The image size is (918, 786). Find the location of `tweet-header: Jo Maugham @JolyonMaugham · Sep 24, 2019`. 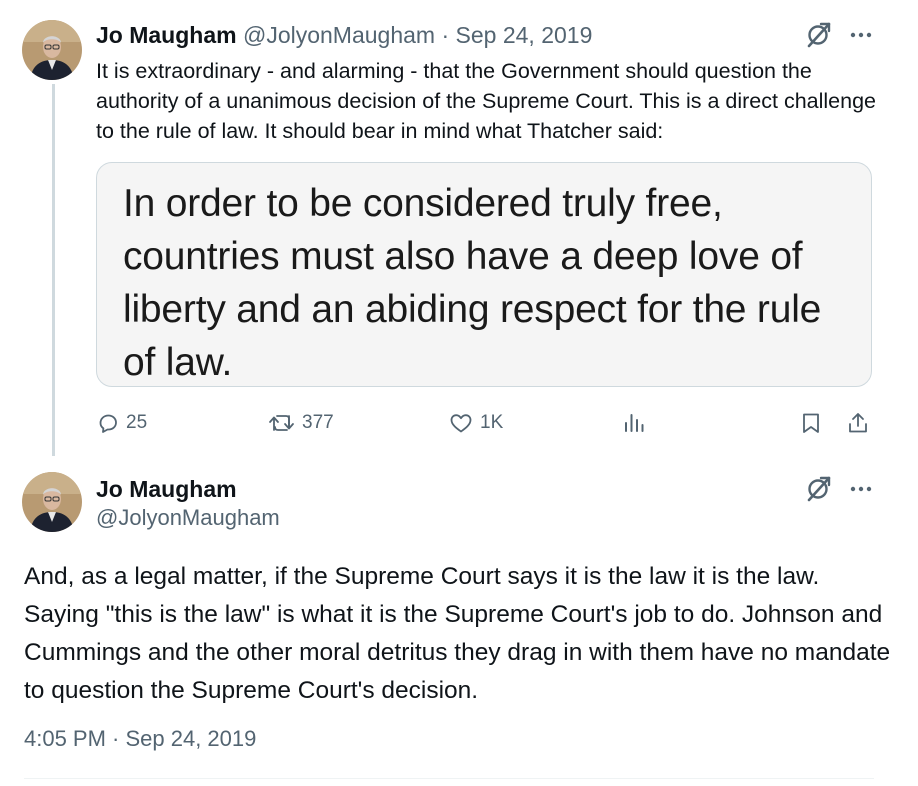

tweet-header: Jo Maugham @JolyonMaugham · Sep 24, 2019 is located at coordinates (344, 35).